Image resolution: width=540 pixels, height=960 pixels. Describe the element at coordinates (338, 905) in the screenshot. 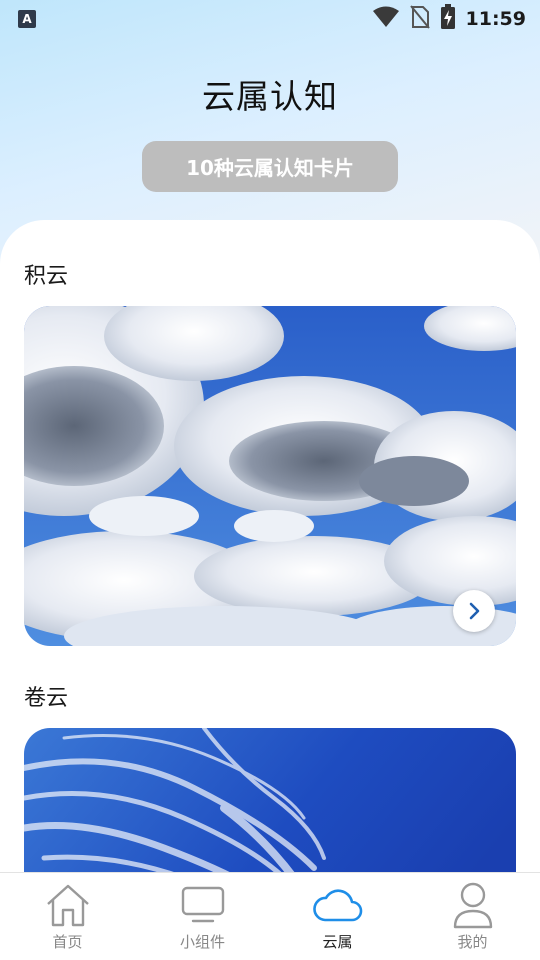

I see `cloud-icon` at that location.